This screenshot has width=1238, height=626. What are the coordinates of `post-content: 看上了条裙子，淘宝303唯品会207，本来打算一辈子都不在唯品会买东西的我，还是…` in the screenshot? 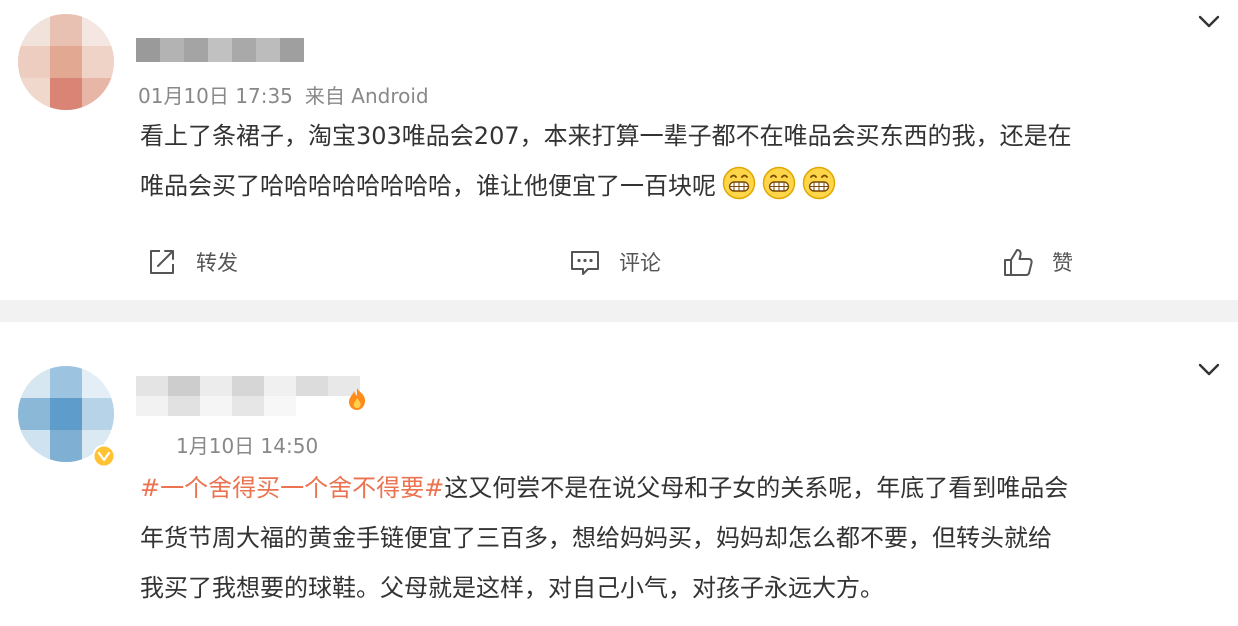 It's located at (606, 161).